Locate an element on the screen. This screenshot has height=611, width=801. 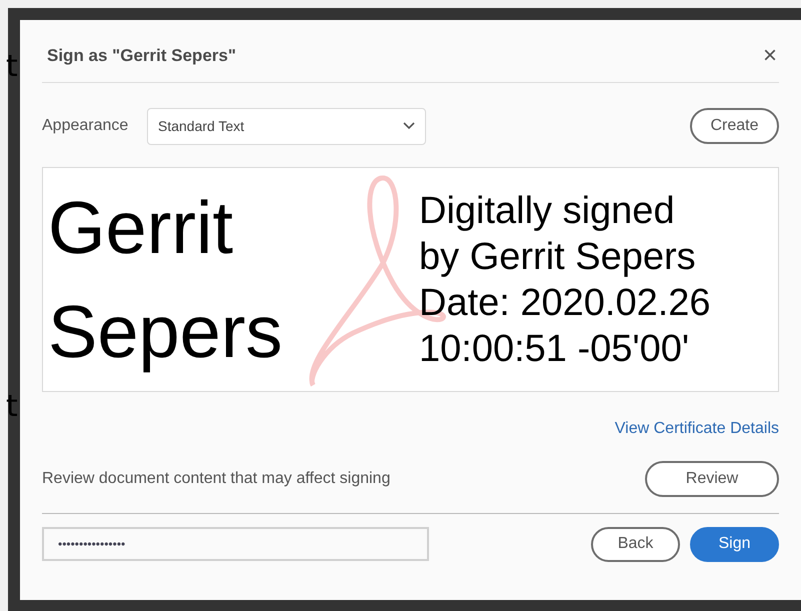
signature-name: Sepers is located at coordinates (166, 331).